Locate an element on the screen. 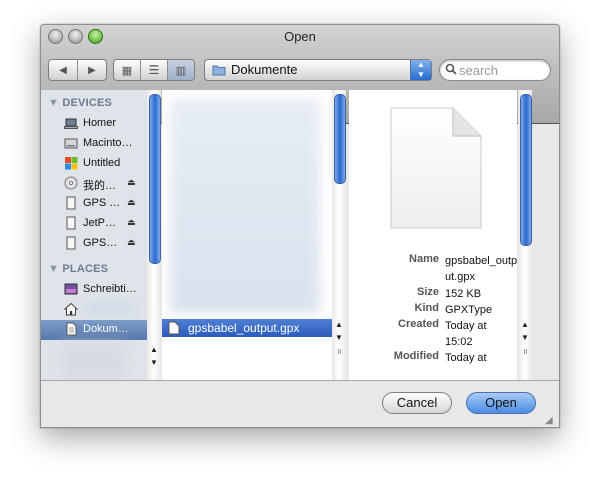  list-view-button: ☰ is located at coordinates (154, 70).